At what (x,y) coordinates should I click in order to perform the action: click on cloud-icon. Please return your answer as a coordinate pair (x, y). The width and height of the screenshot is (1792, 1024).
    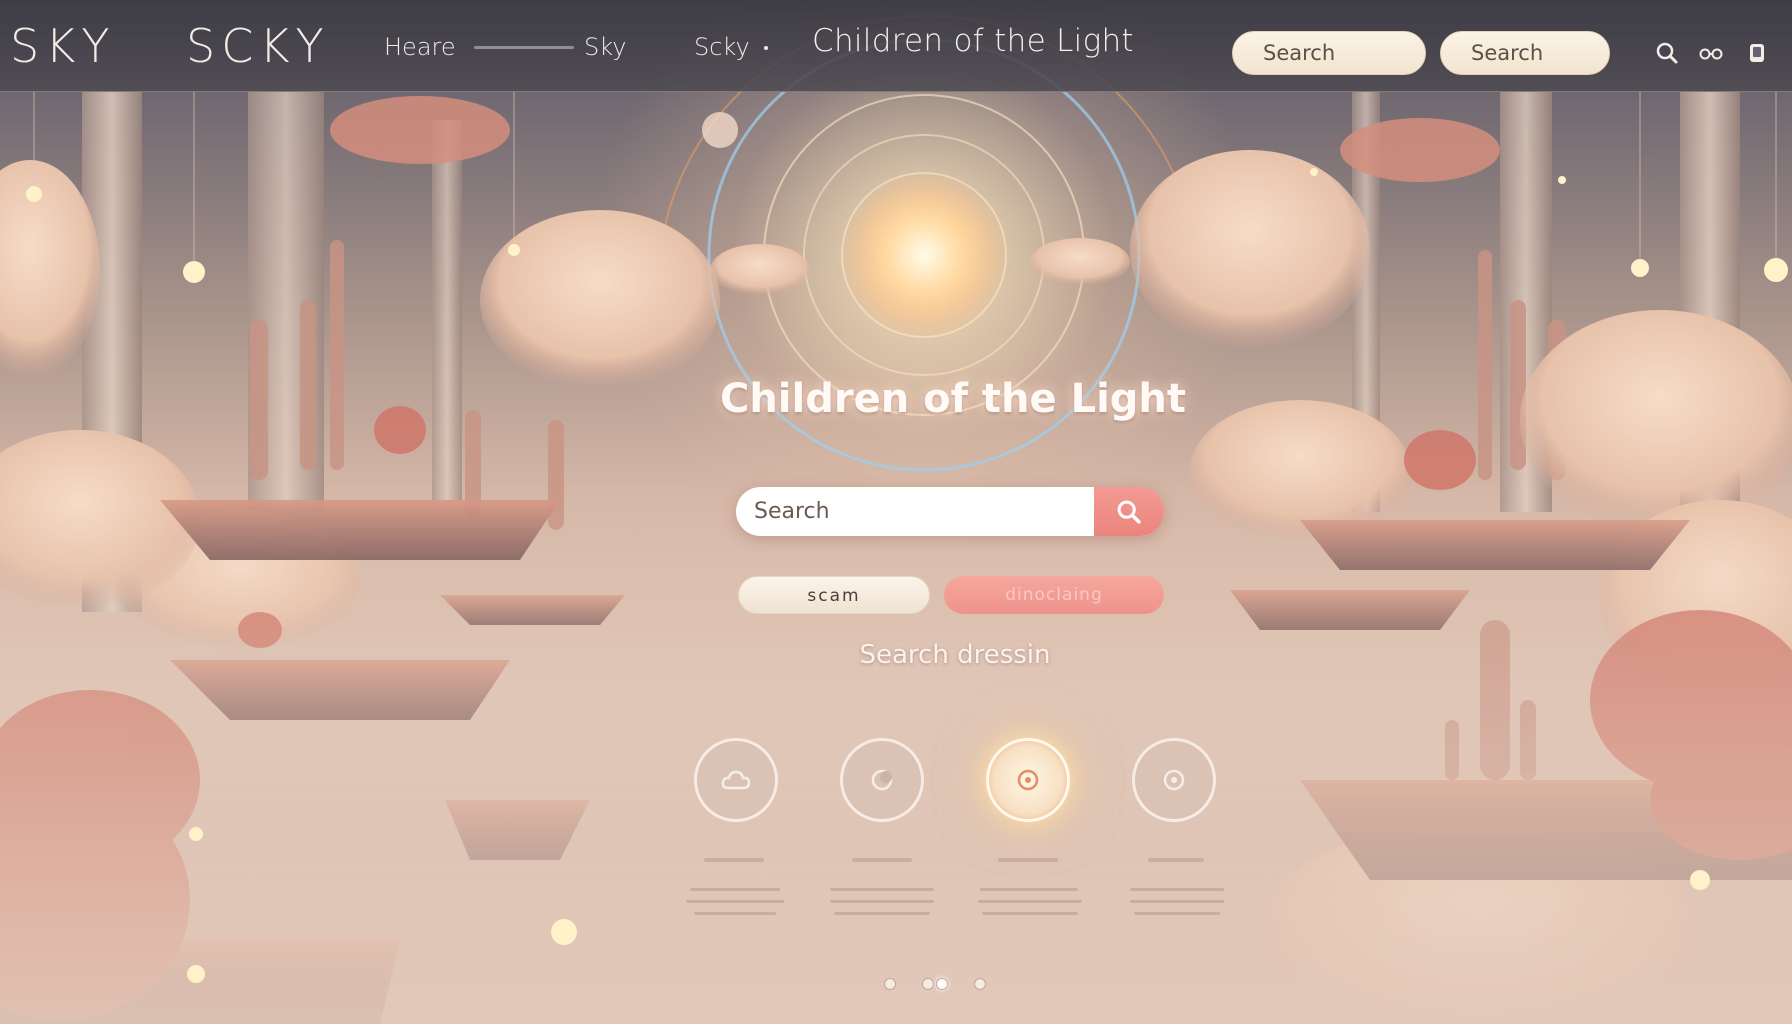
    Looking at the image, I should click on (736, 780).